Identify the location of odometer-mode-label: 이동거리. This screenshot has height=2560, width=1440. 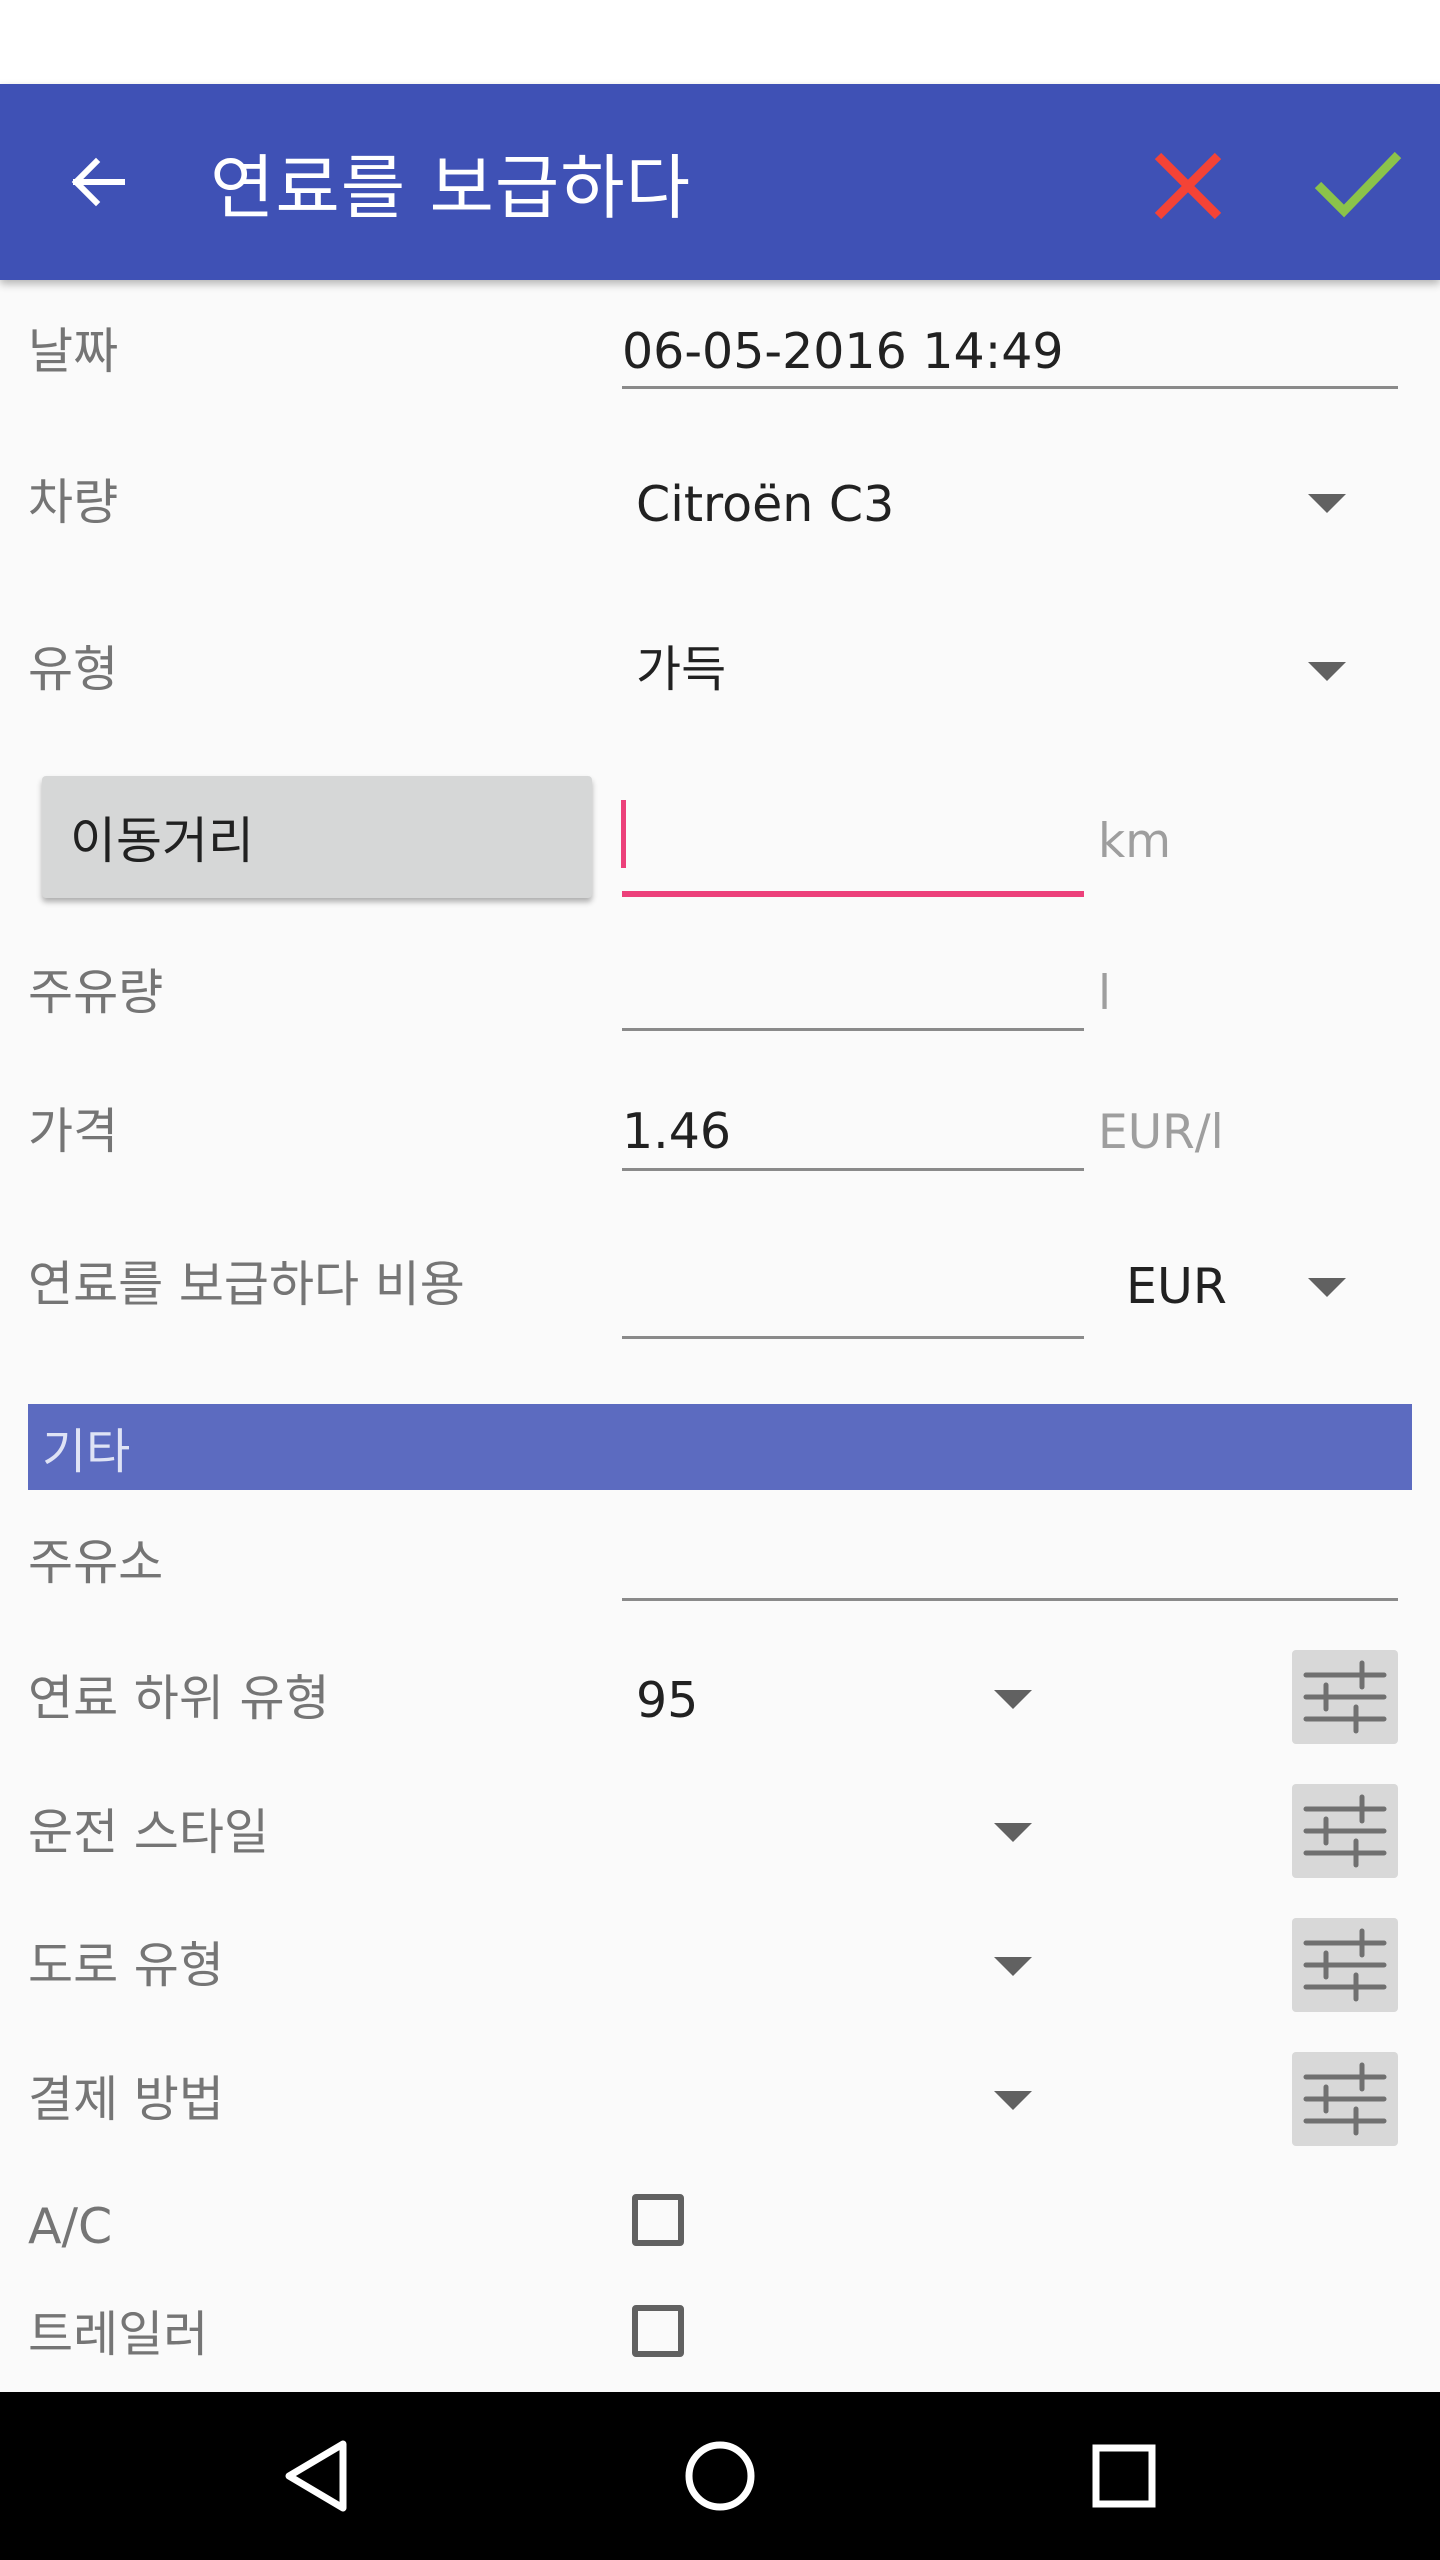
(162, 841).